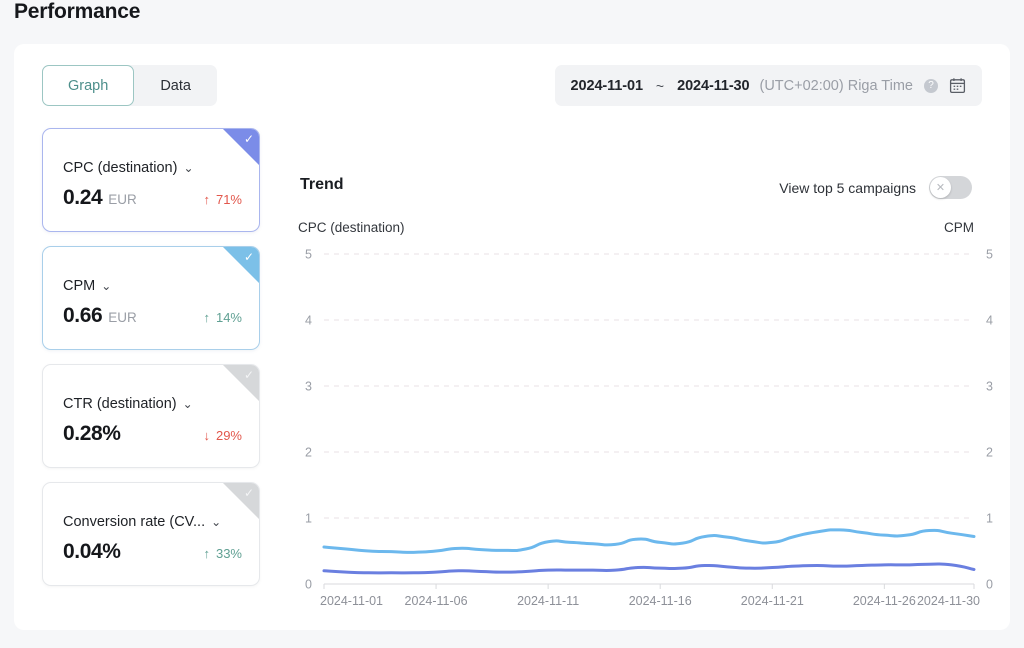 The width and height of the screenshot is (1024, 648). Describe the element at coordinates (228, 435) in the screenshot. I see `metric-card-delta-value: 29%` at that location.